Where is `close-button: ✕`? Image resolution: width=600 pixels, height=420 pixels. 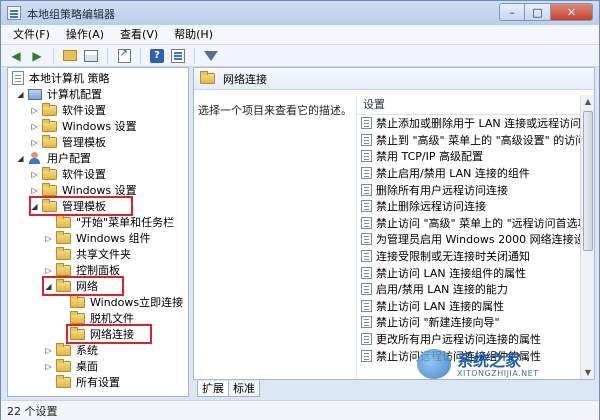
close-button: ✕ is located at coordinates (572, 12).